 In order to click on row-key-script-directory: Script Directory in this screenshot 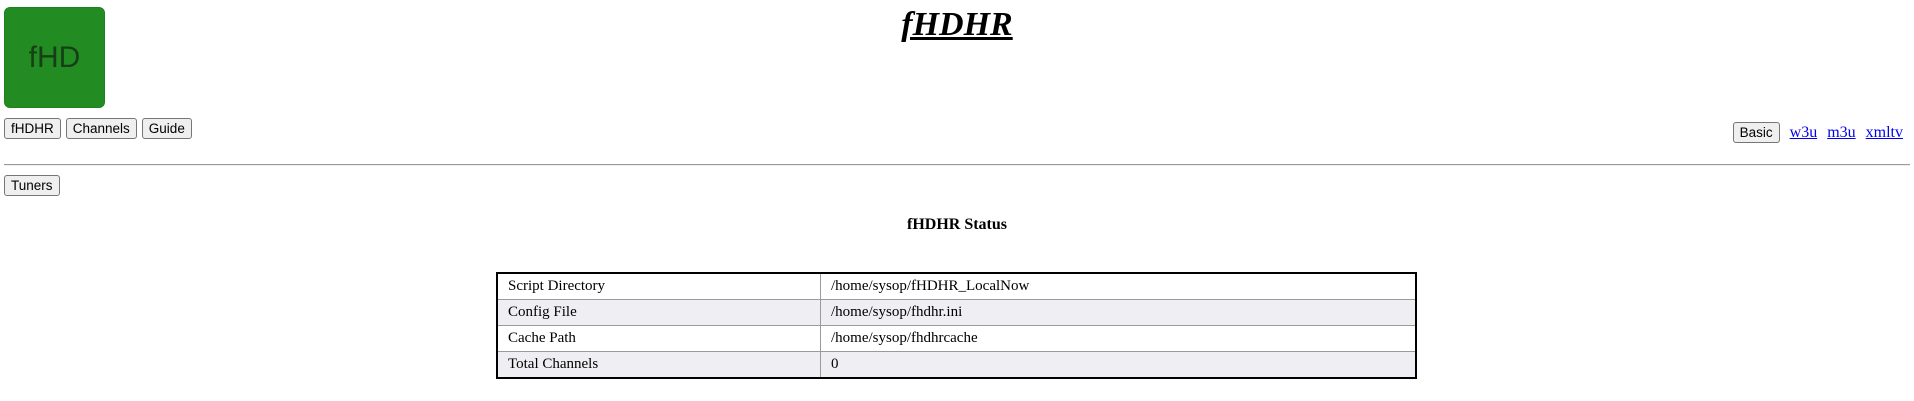, I will do `click(658, 286)`.